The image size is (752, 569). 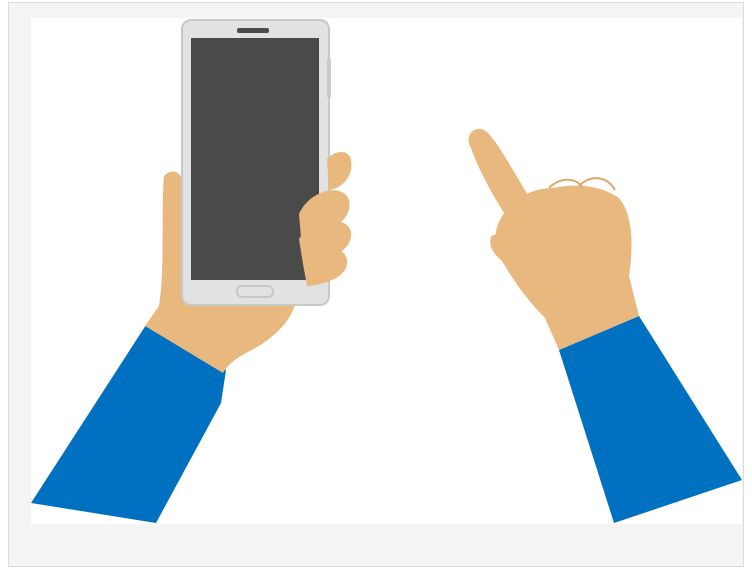 What do you see at coordinates (329, 78) in the screenshot?
I see `phone-side-button` at bounding box center [329, 78].